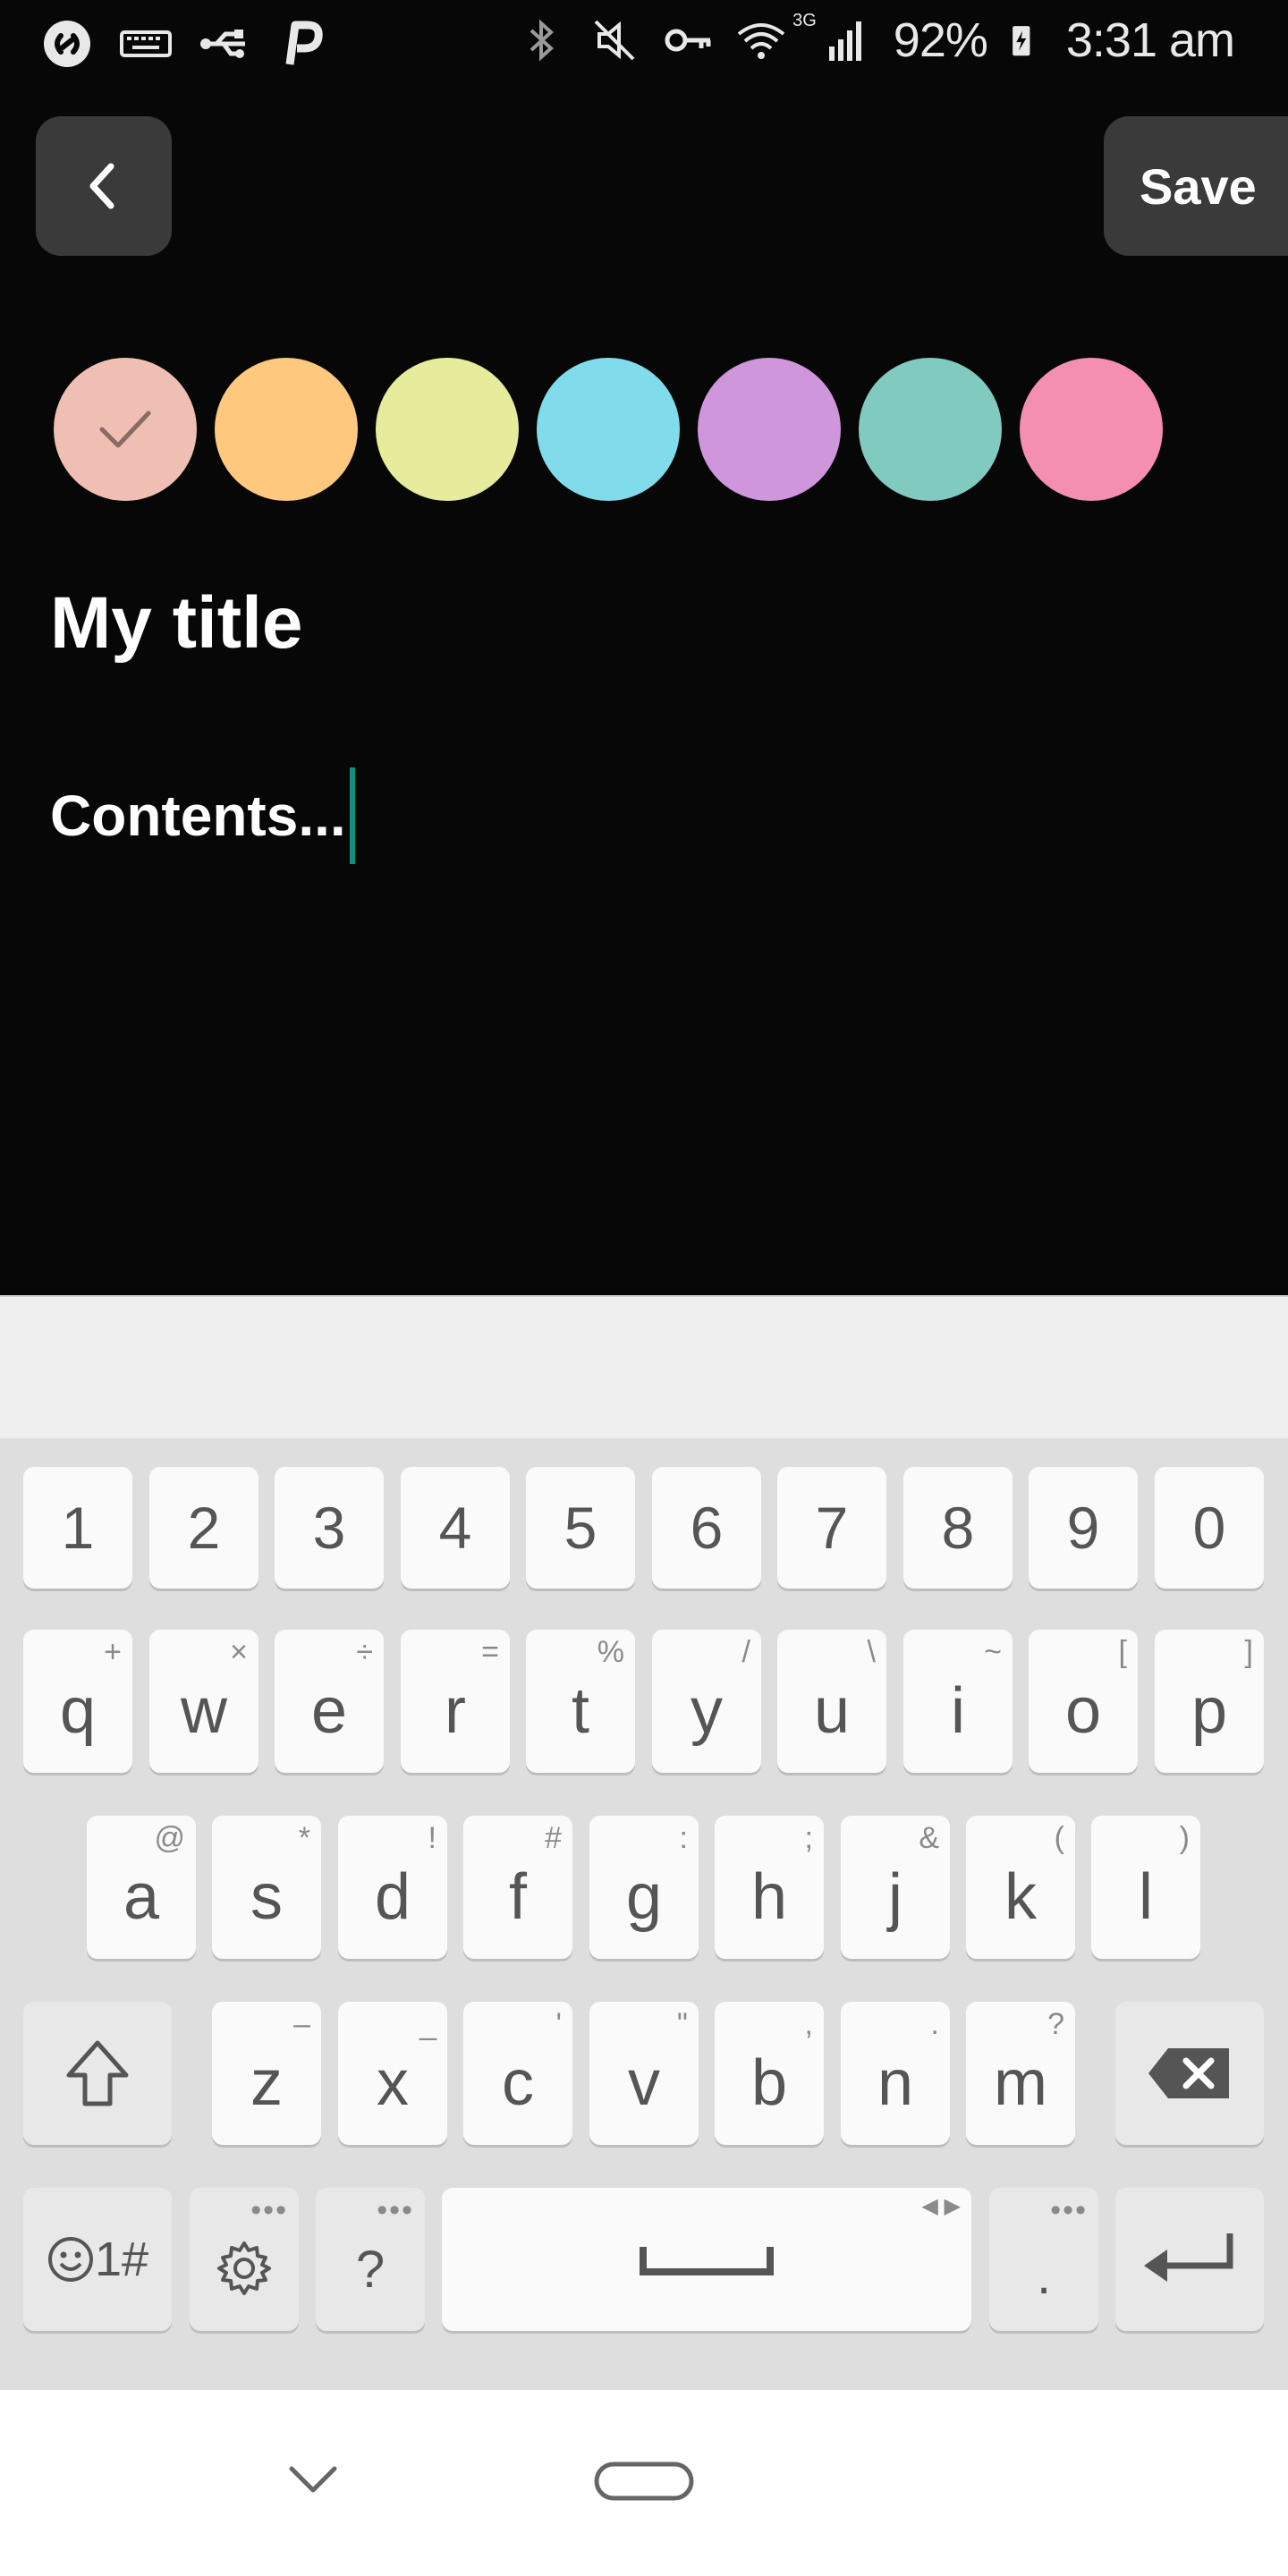 This screenshot has height=2576, width=1288. Describe the element at coordinates (542, 40) in the screenshot. I see `bluetooth-icon` at that location.